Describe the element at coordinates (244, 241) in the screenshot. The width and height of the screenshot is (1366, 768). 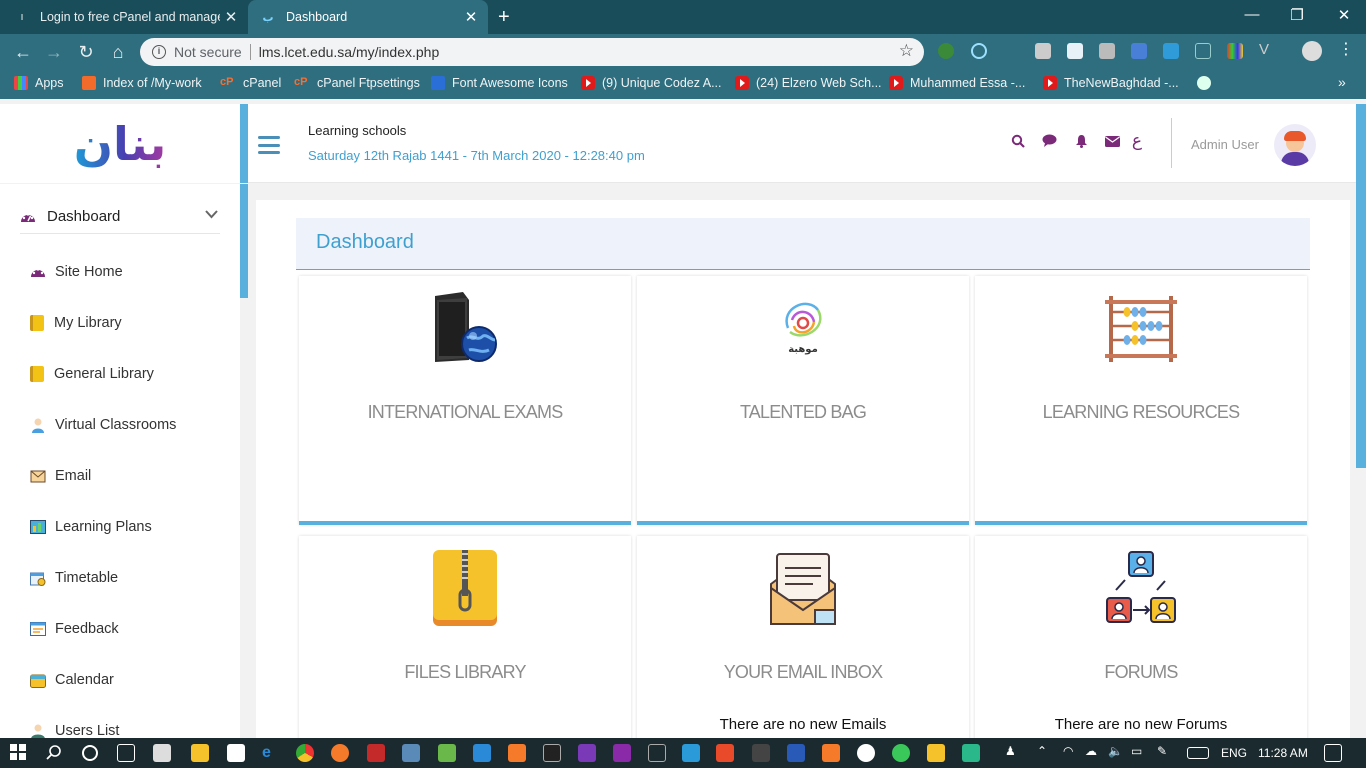
I see `sidebar-scrollbar-thumb` at that location.